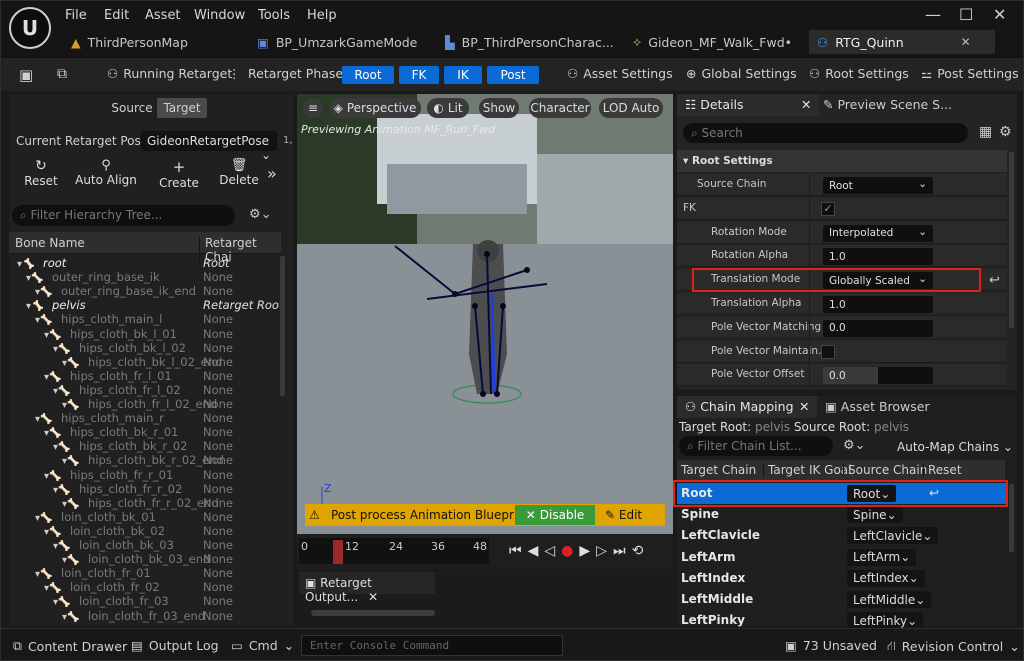 This screenshot has width=1024, height=661. I want to click on chain-row: LeftMiddle LeftMiddle ⌄, so click(841, 599).